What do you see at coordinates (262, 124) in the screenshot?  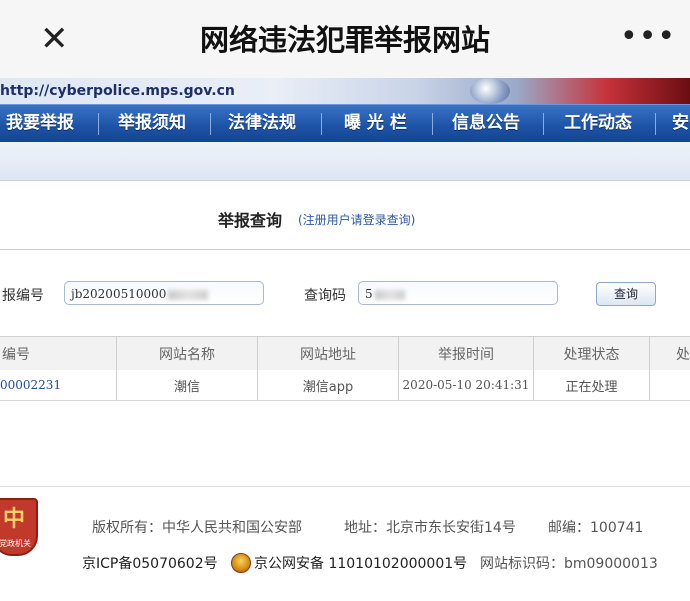 I see `nav-item-laws: 法律法规` at bounding box center [262, 124].